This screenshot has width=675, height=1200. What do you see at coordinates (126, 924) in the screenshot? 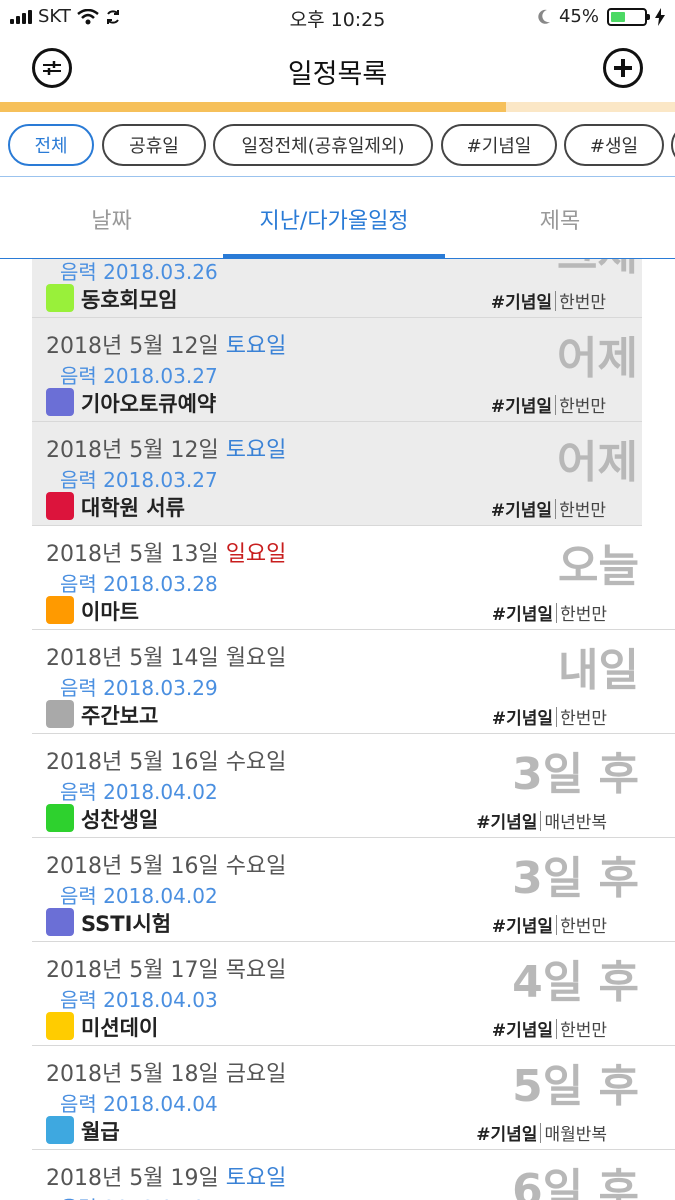
I see `event-title: SSTI시험` at bounding box center [126, 924].